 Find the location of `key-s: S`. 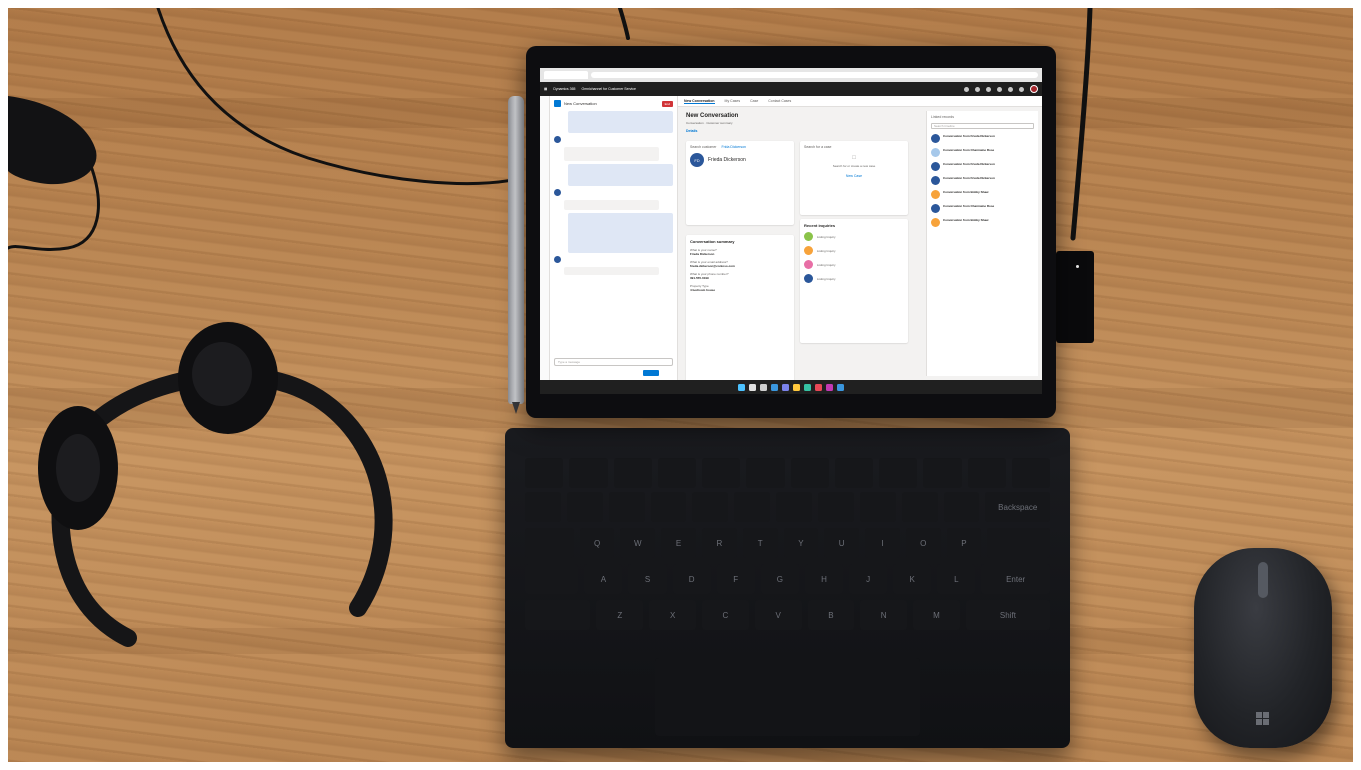

key-s: S is located at coordinates (647, 579).